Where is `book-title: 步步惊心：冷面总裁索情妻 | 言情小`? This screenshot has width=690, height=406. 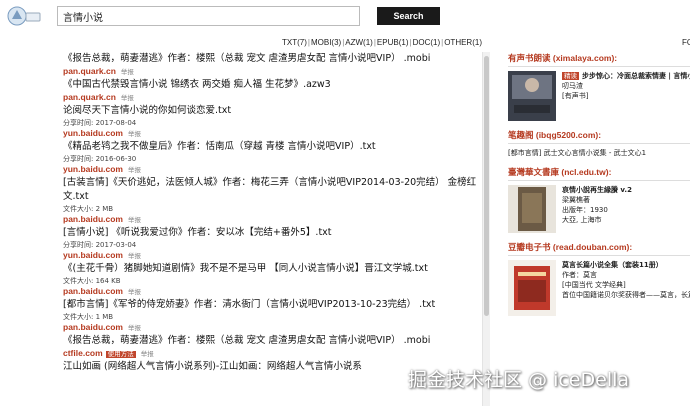
book-title: 步步惊心：冷面总裁索情妻 | 言情小 is located at coordinates (636, 76).